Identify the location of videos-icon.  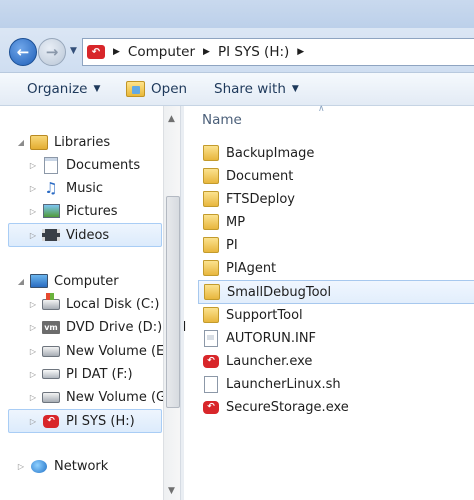
(51, 235).